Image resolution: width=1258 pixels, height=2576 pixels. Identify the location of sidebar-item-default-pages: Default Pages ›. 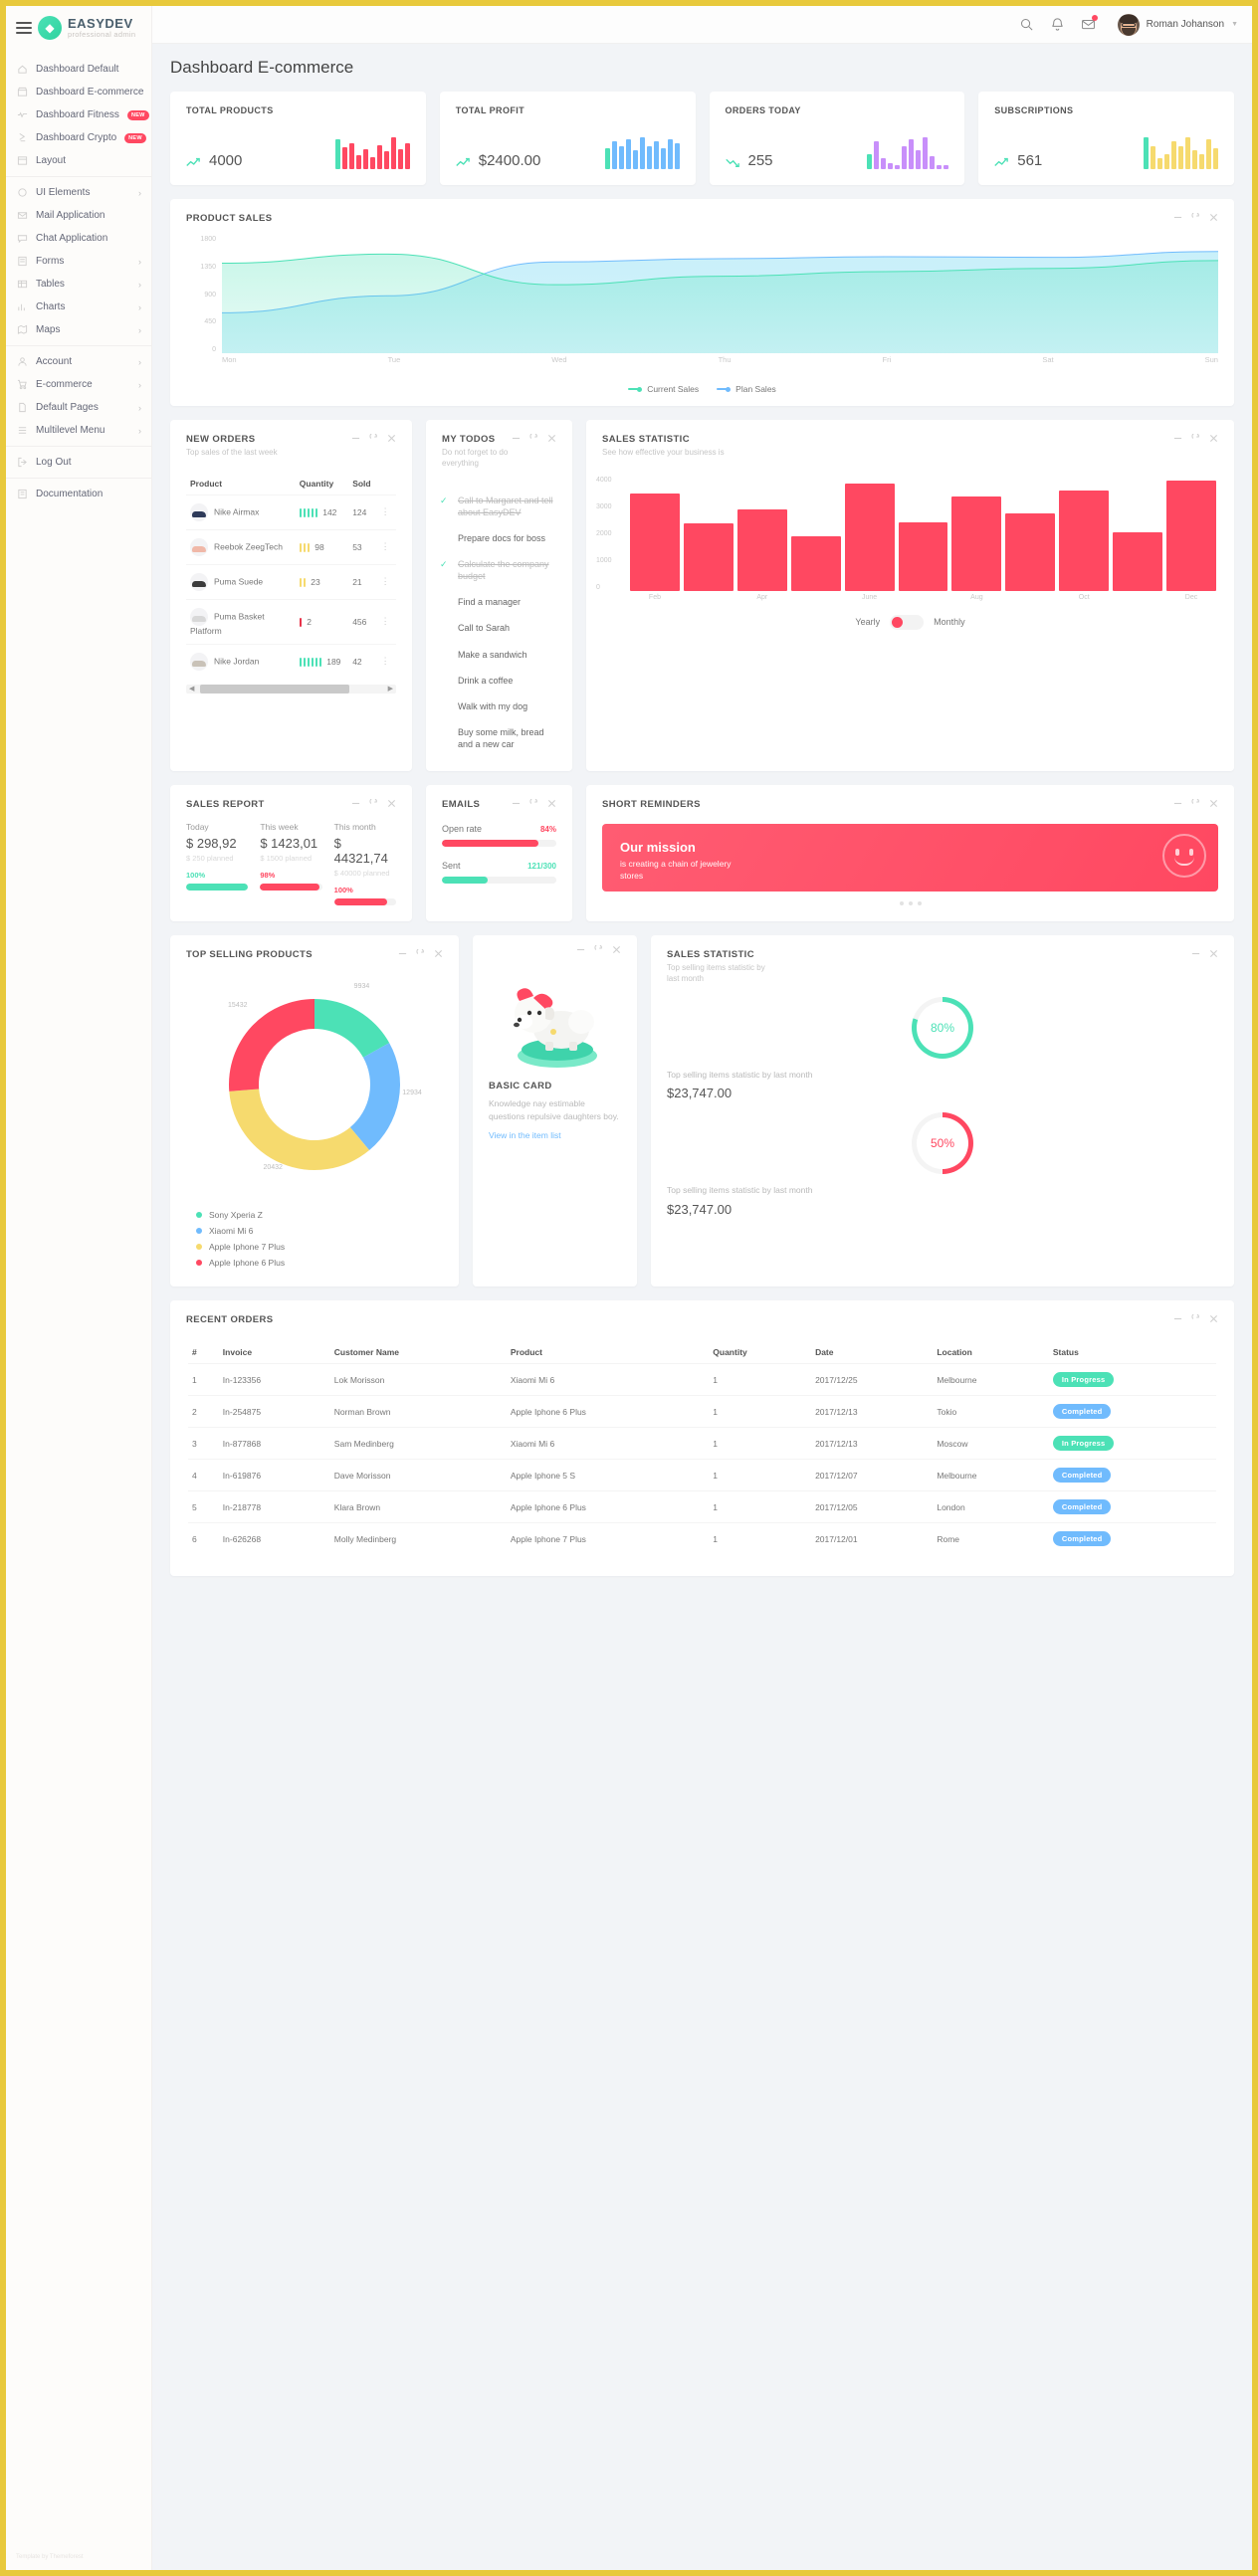
(78, 407).